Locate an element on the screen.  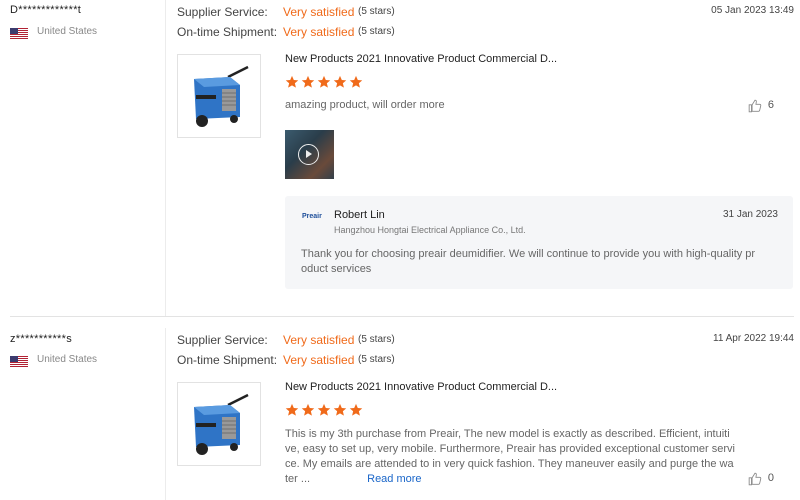
buyer-name: z***********s is located at coordinates (41, 339).